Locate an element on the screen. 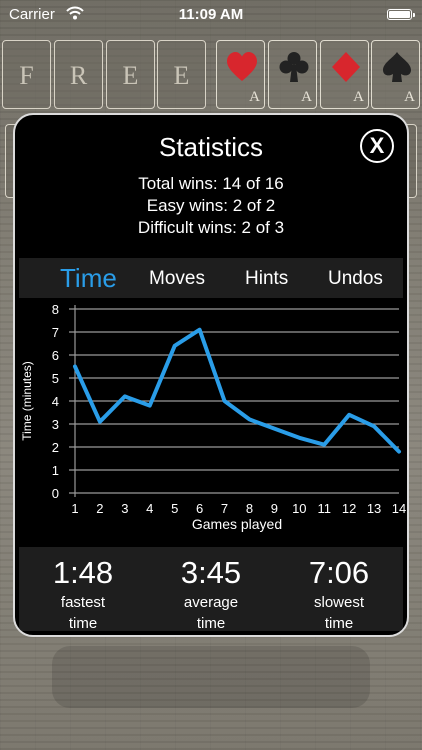 This screenshot has width=422, height=750. average-time-stat: 3:45 average time is located at coordinates (211, 590).